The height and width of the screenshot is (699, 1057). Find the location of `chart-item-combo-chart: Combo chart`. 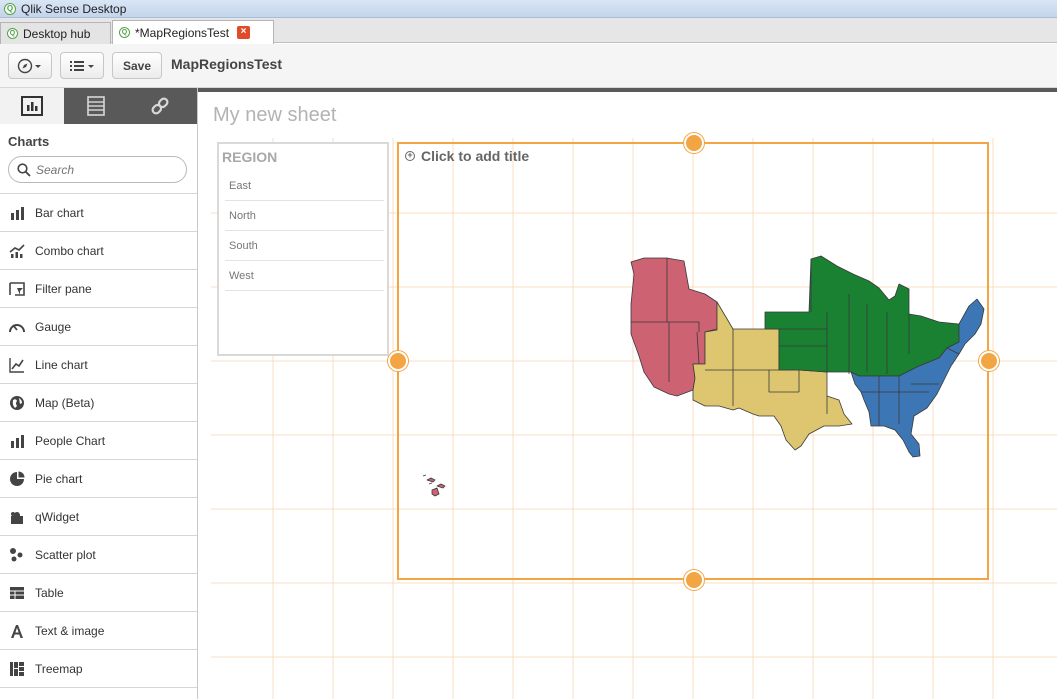

chart-item-combo-chart: Combo chart is located at coordinates (98, 251).